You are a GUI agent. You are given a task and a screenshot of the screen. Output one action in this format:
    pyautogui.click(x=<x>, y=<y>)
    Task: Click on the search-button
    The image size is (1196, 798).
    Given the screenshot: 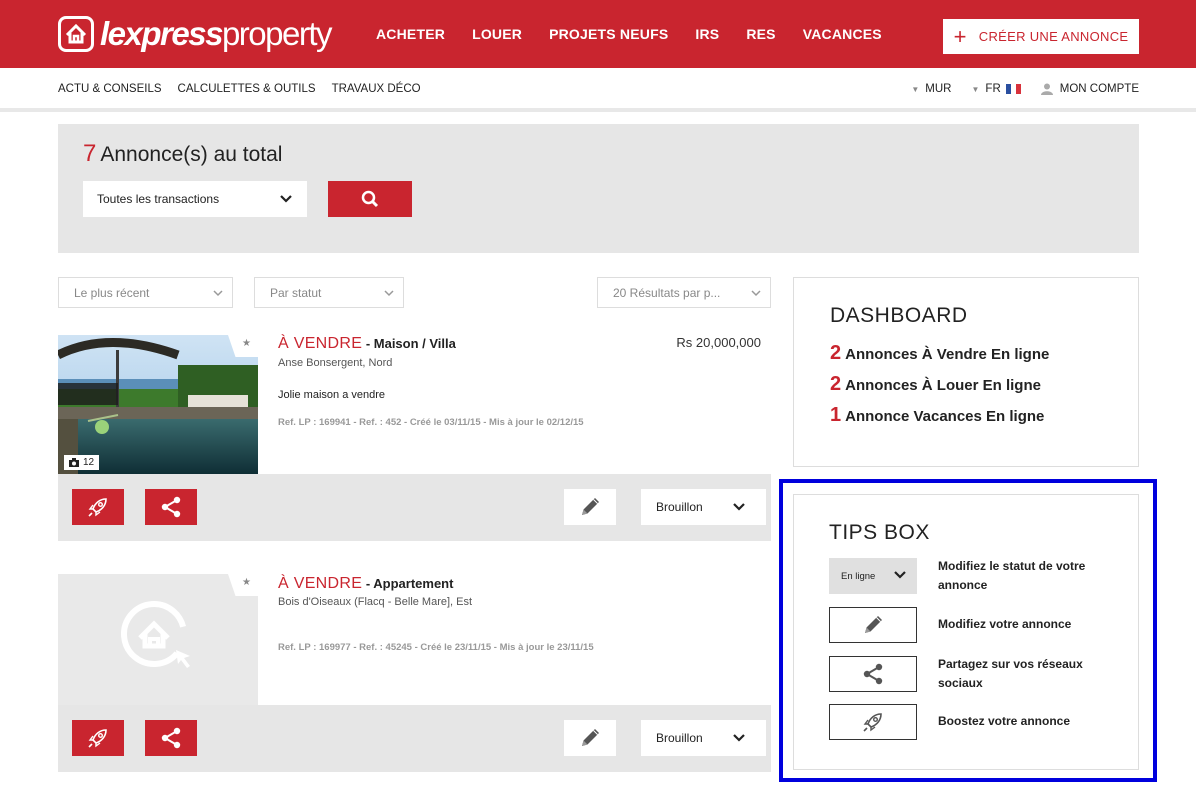 What is the action you would take?
    pyautogui.click(x=370, y=199)
    